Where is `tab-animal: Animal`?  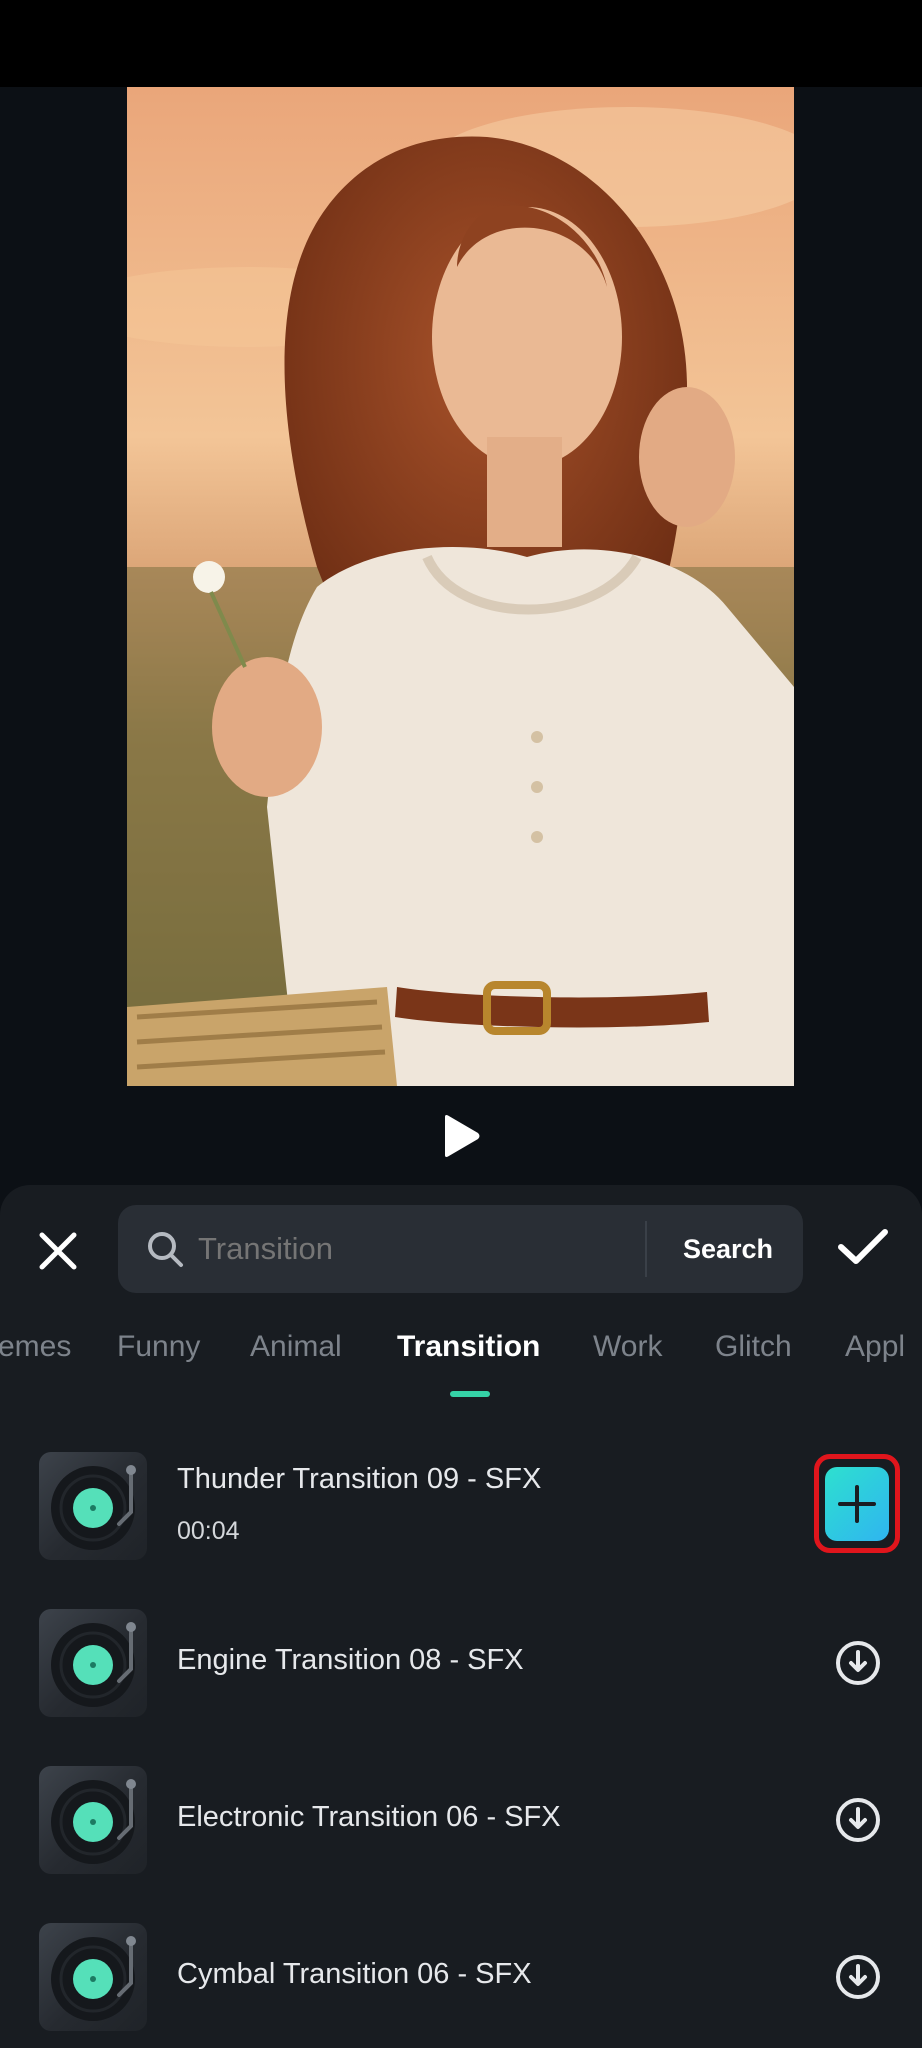 tab-animal: Animal is located at coordinates (296, 1347).